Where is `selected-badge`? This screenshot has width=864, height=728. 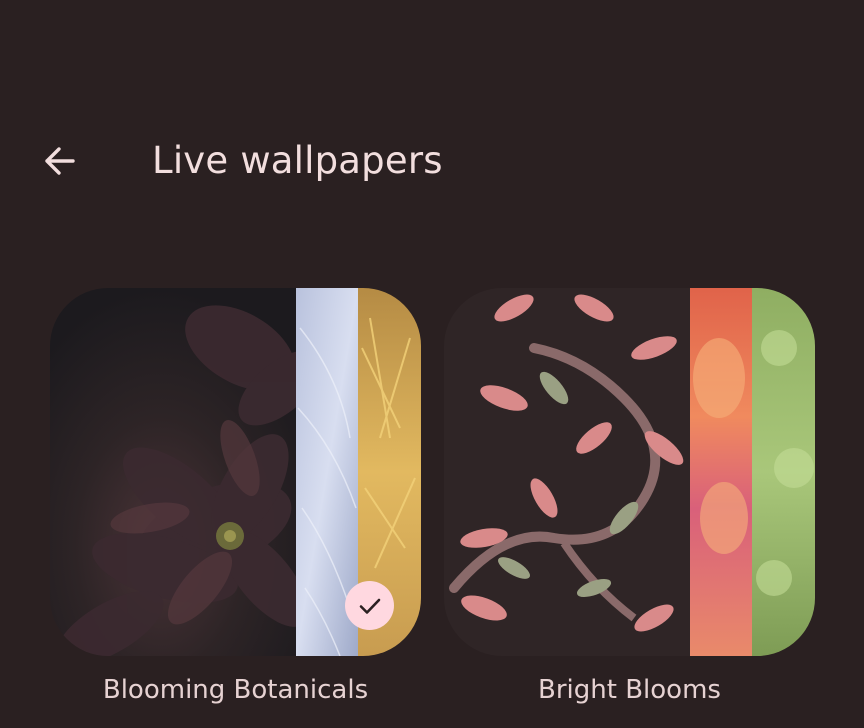 selected-badge is located at coordinates (369, 605).